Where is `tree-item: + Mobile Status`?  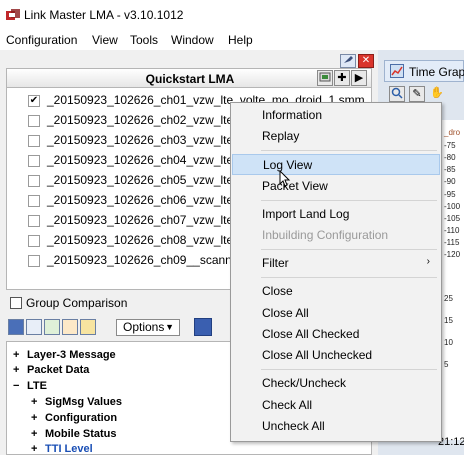 tree-item: + Mobile Status is located at coordinates (74, 434).